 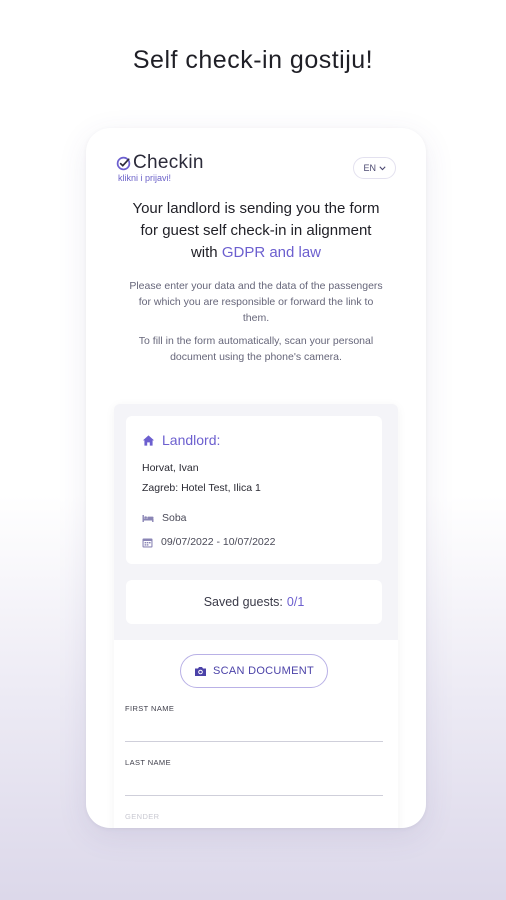 I want to click on headline: Self check-in gostiju!, so click(x=253, y=60).